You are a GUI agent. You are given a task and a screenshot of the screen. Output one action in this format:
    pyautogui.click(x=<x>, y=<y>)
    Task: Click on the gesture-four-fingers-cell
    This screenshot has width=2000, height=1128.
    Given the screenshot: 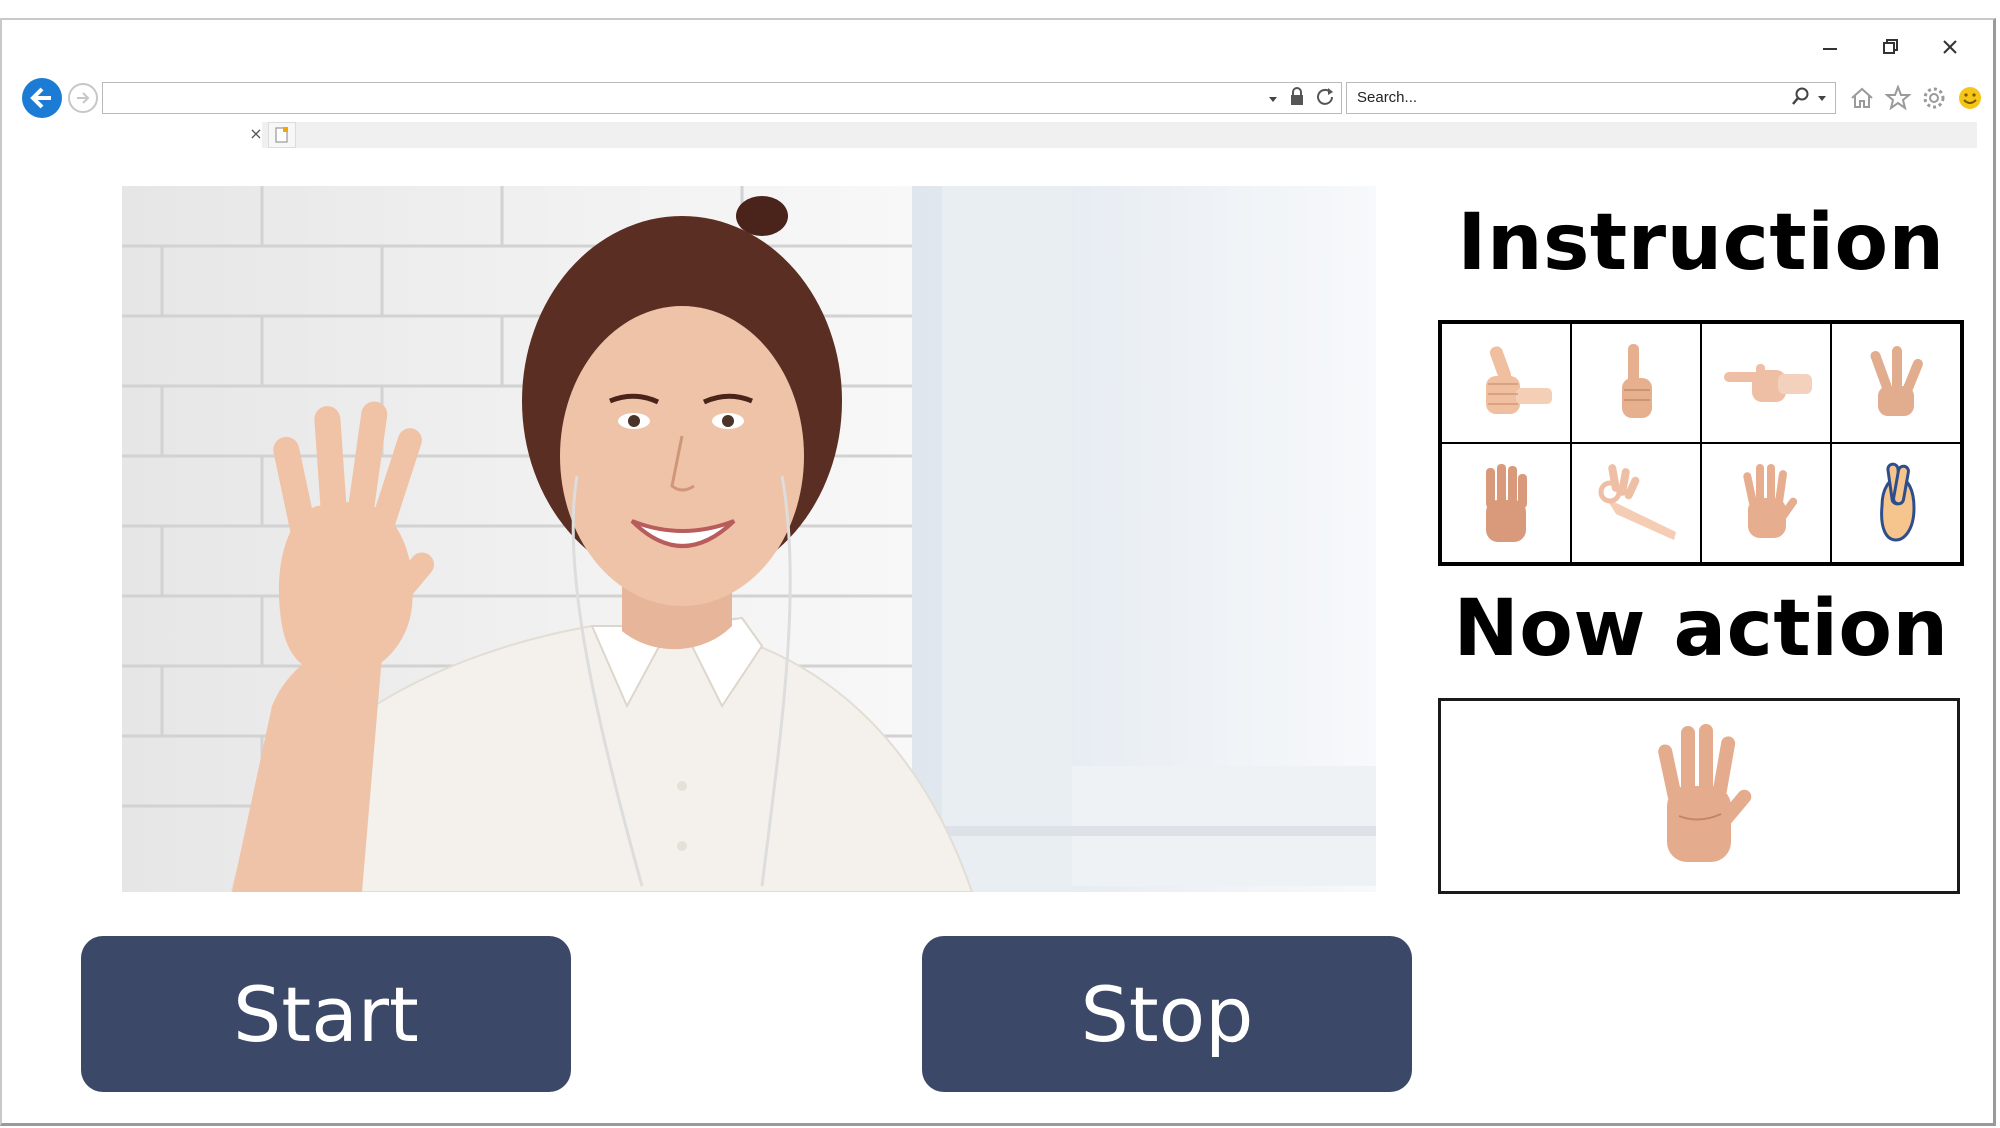 What is the action you would take?
    pyautogui.click(x=1506, y=503)
    